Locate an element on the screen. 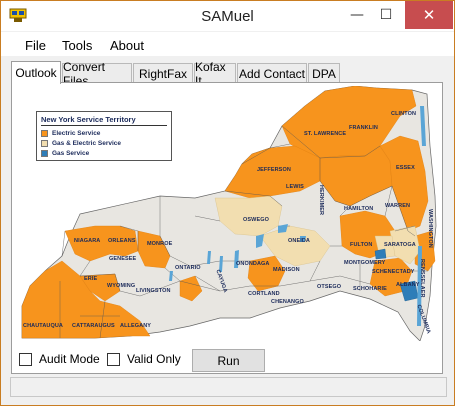 The image size is (455, 406). menu-tools: Tools is located at coordinates (77, 45).